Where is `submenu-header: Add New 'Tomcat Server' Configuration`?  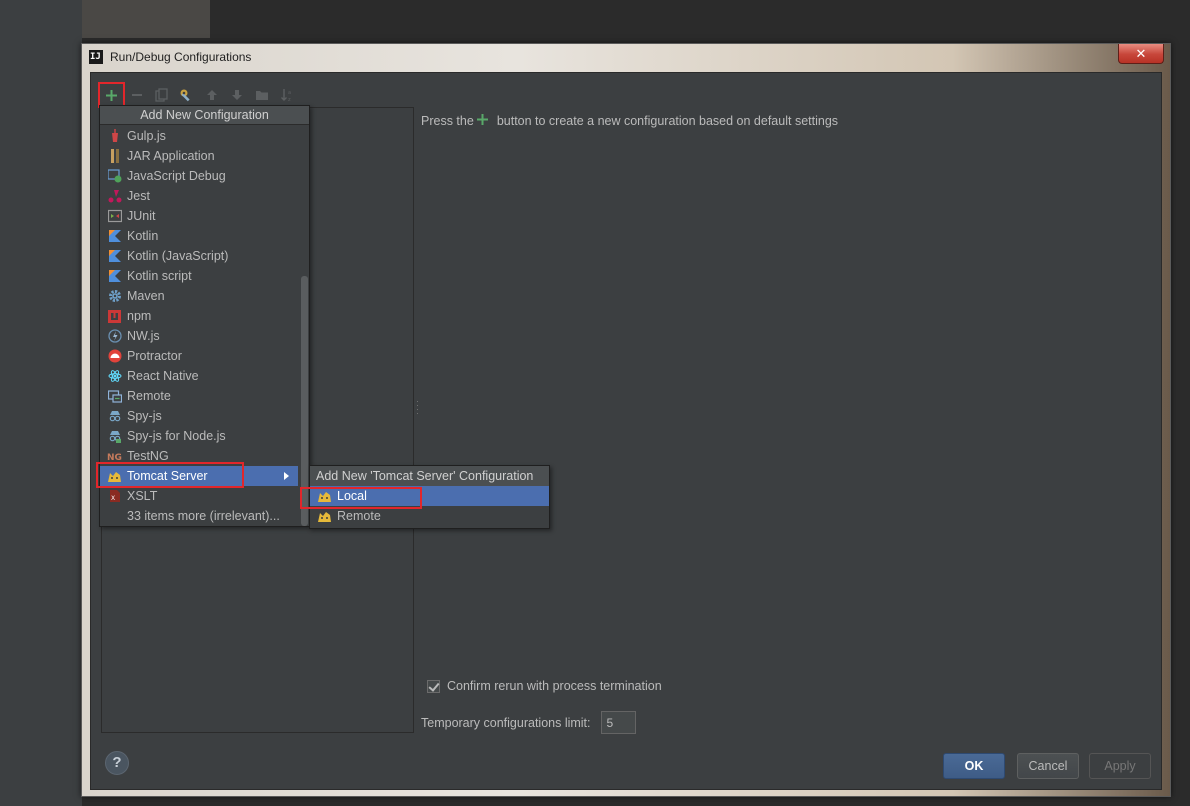
submenu-header: Add New 'Tomcat Server' Configuration is located at coordinates (429, 476).